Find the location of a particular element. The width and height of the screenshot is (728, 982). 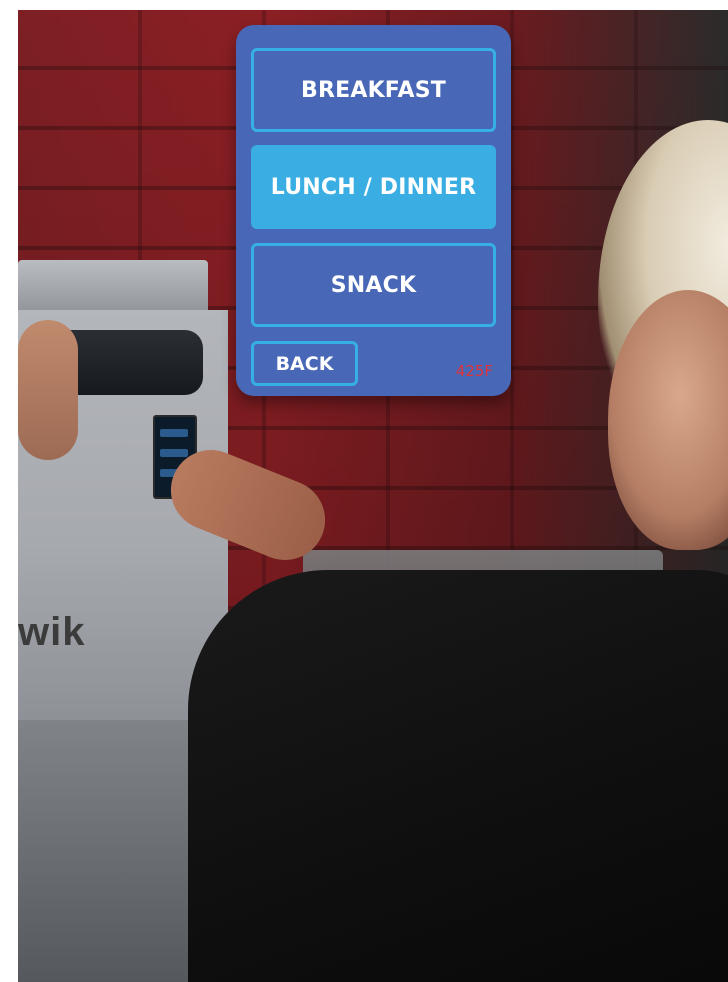

hand-on-handle is located at coordinates (48, 390).